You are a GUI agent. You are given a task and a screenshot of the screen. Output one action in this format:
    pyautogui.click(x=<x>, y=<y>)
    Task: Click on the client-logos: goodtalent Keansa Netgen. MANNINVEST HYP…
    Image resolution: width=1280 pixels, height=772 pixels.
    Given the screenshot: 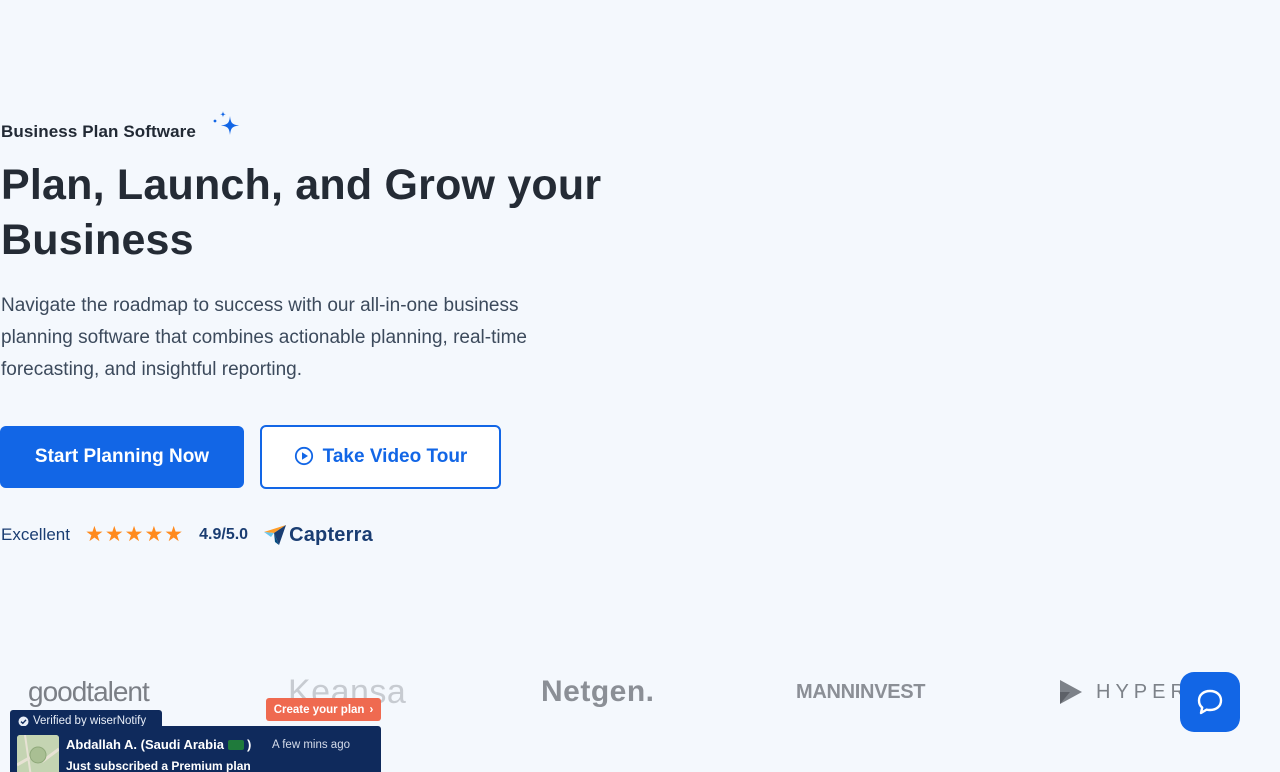 What is the action you would take?
    pyautogui.click(x=640, y=693)
    